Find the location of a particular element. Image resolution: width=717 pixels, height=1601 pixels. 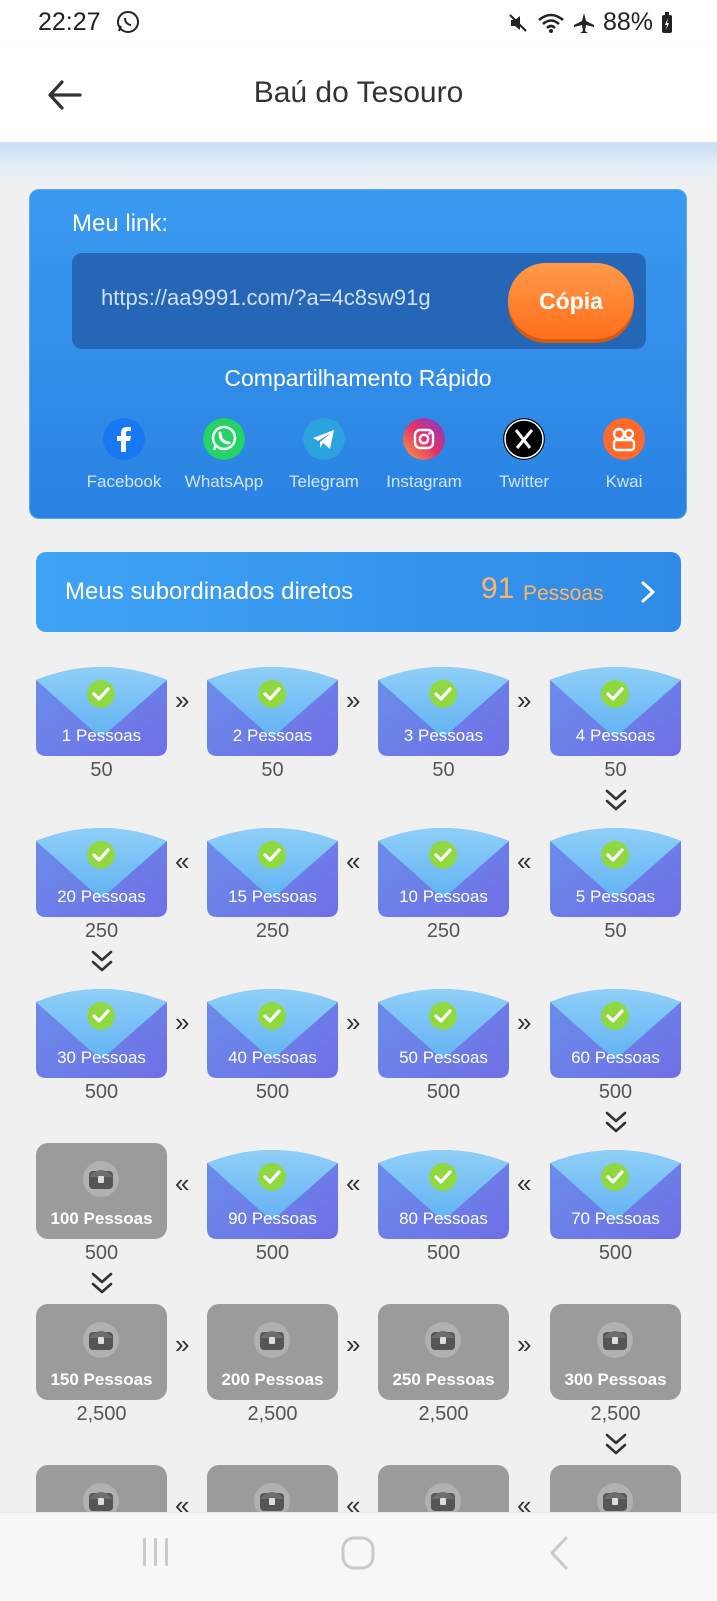

back-icon is located at coordinates (559, 1553).